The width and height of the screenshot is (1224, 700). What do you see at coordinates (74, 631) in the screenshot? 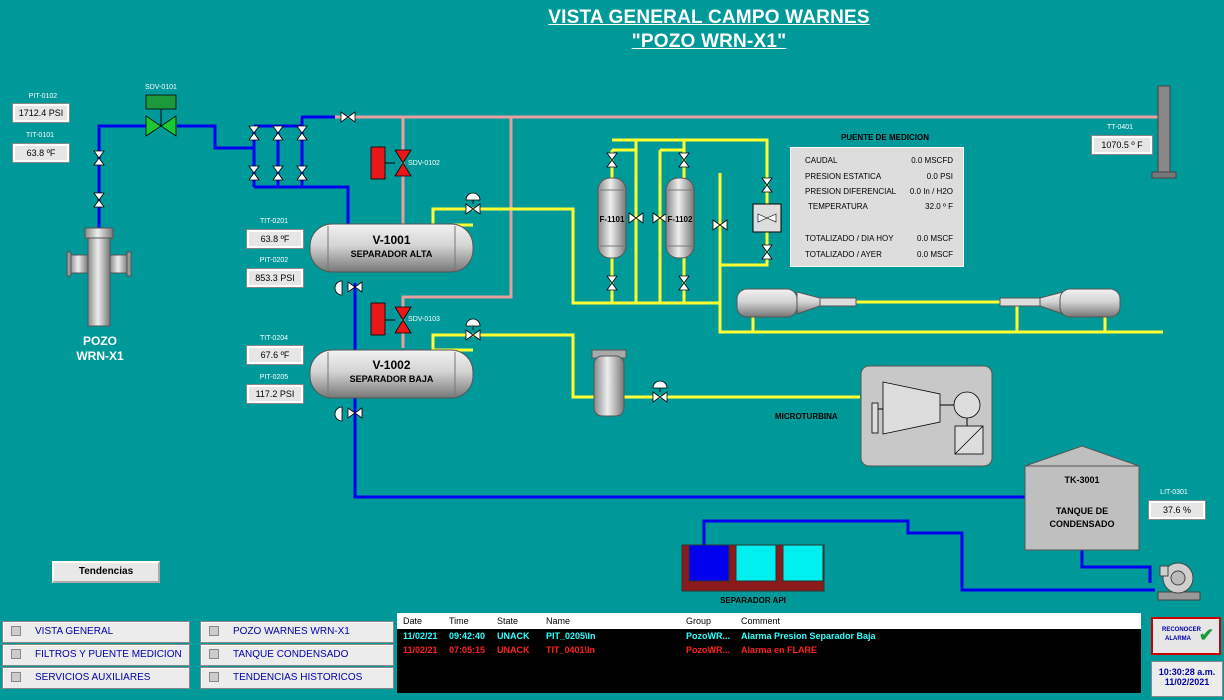
I see `nav-label: VISTA GENERAL` at bounding box center [74, 631].